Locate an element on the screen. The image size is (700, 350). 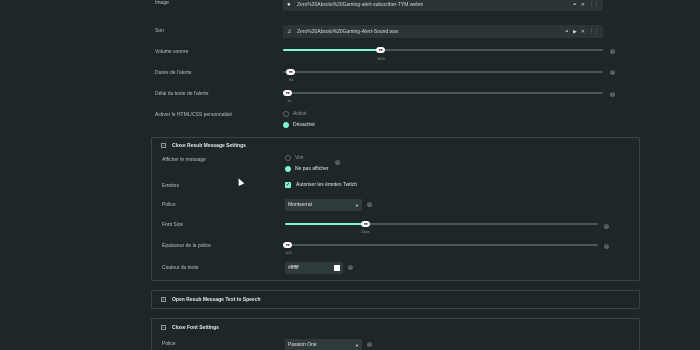
font-size-slider-thumb: ●● is located at coordinates (365, 224).